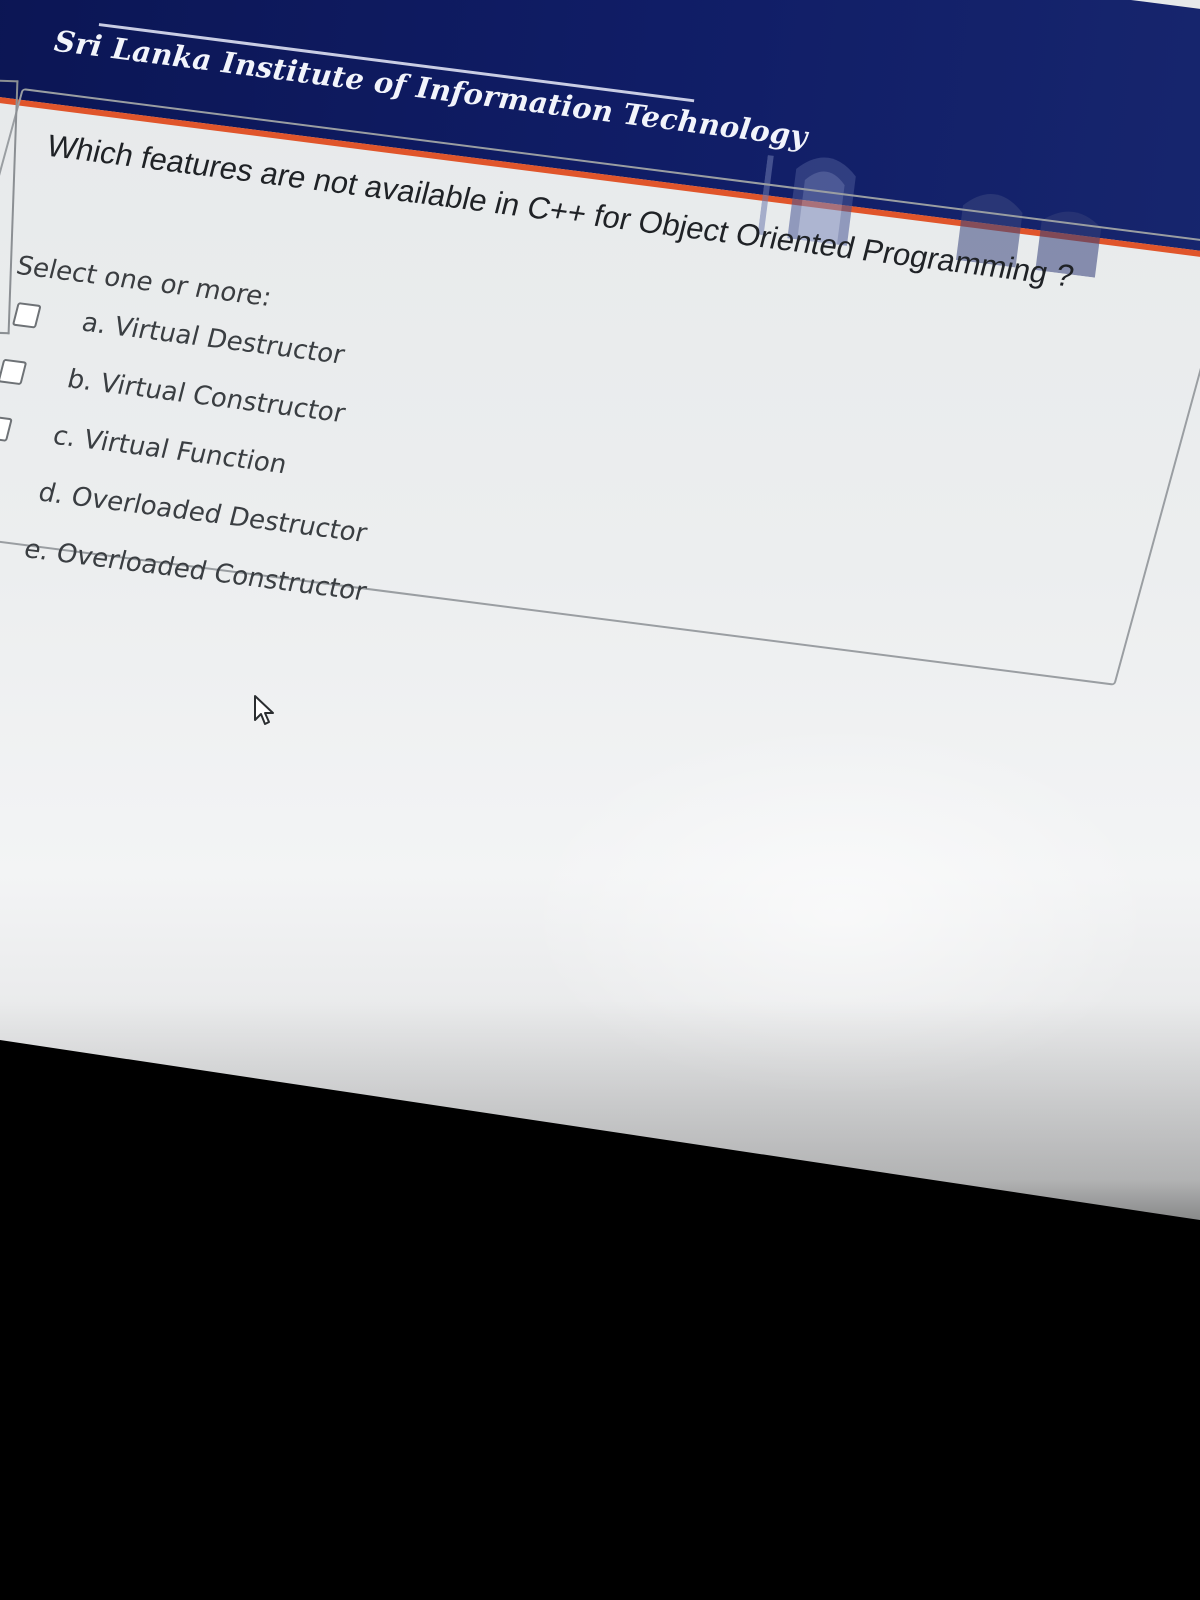 This screenshot has width=1200, height=1600. What do you see at coordinates (840, 910) in the screenshot?
I see `screen-glare` at bounding box center [840, 910].